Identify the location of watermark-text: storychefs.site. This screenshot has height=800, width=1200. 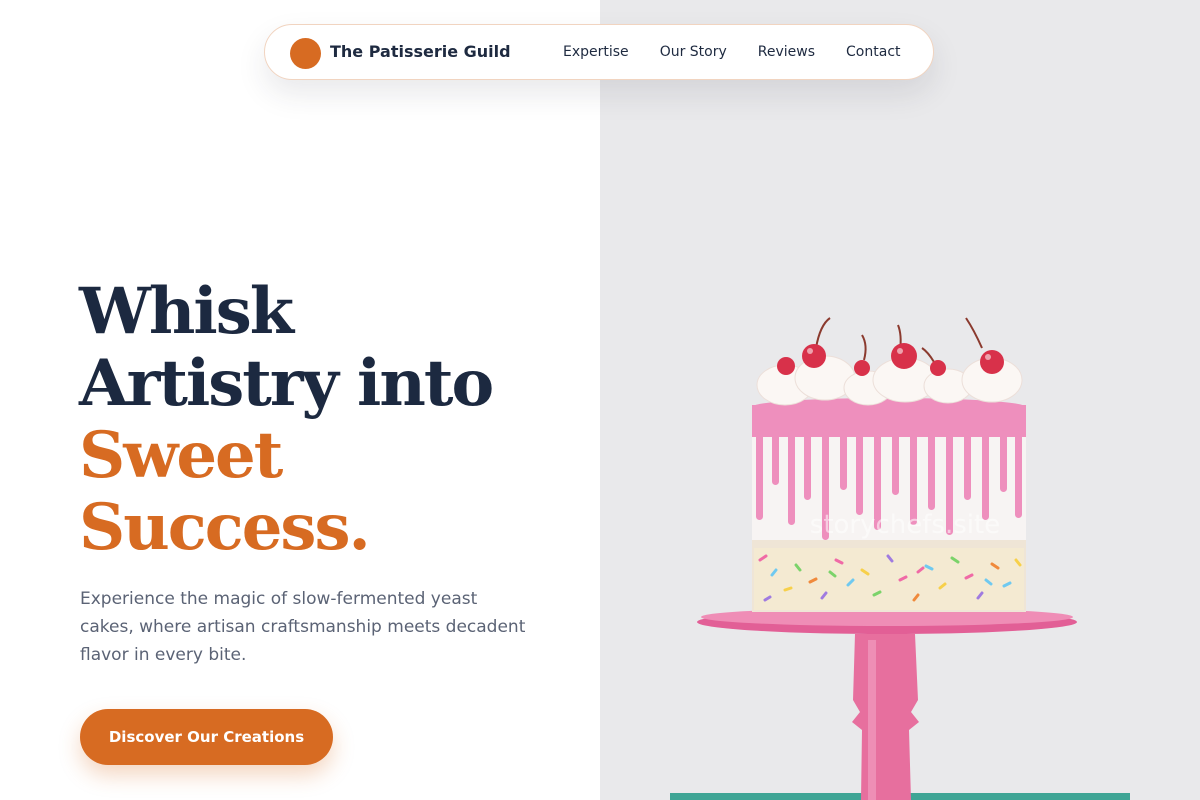
(905, 525).